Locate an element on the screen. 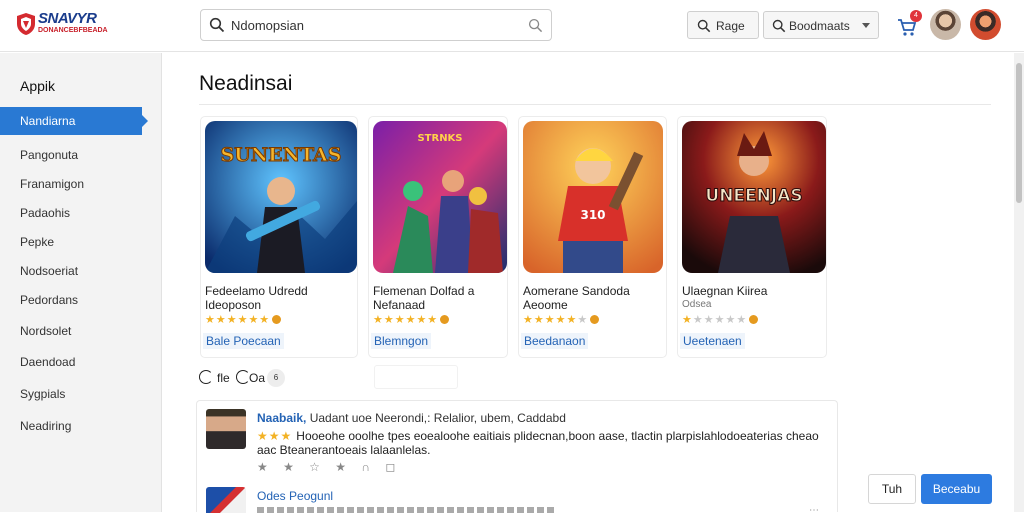  game-title-line2: Aeoome is located at coordinates (545, 305).